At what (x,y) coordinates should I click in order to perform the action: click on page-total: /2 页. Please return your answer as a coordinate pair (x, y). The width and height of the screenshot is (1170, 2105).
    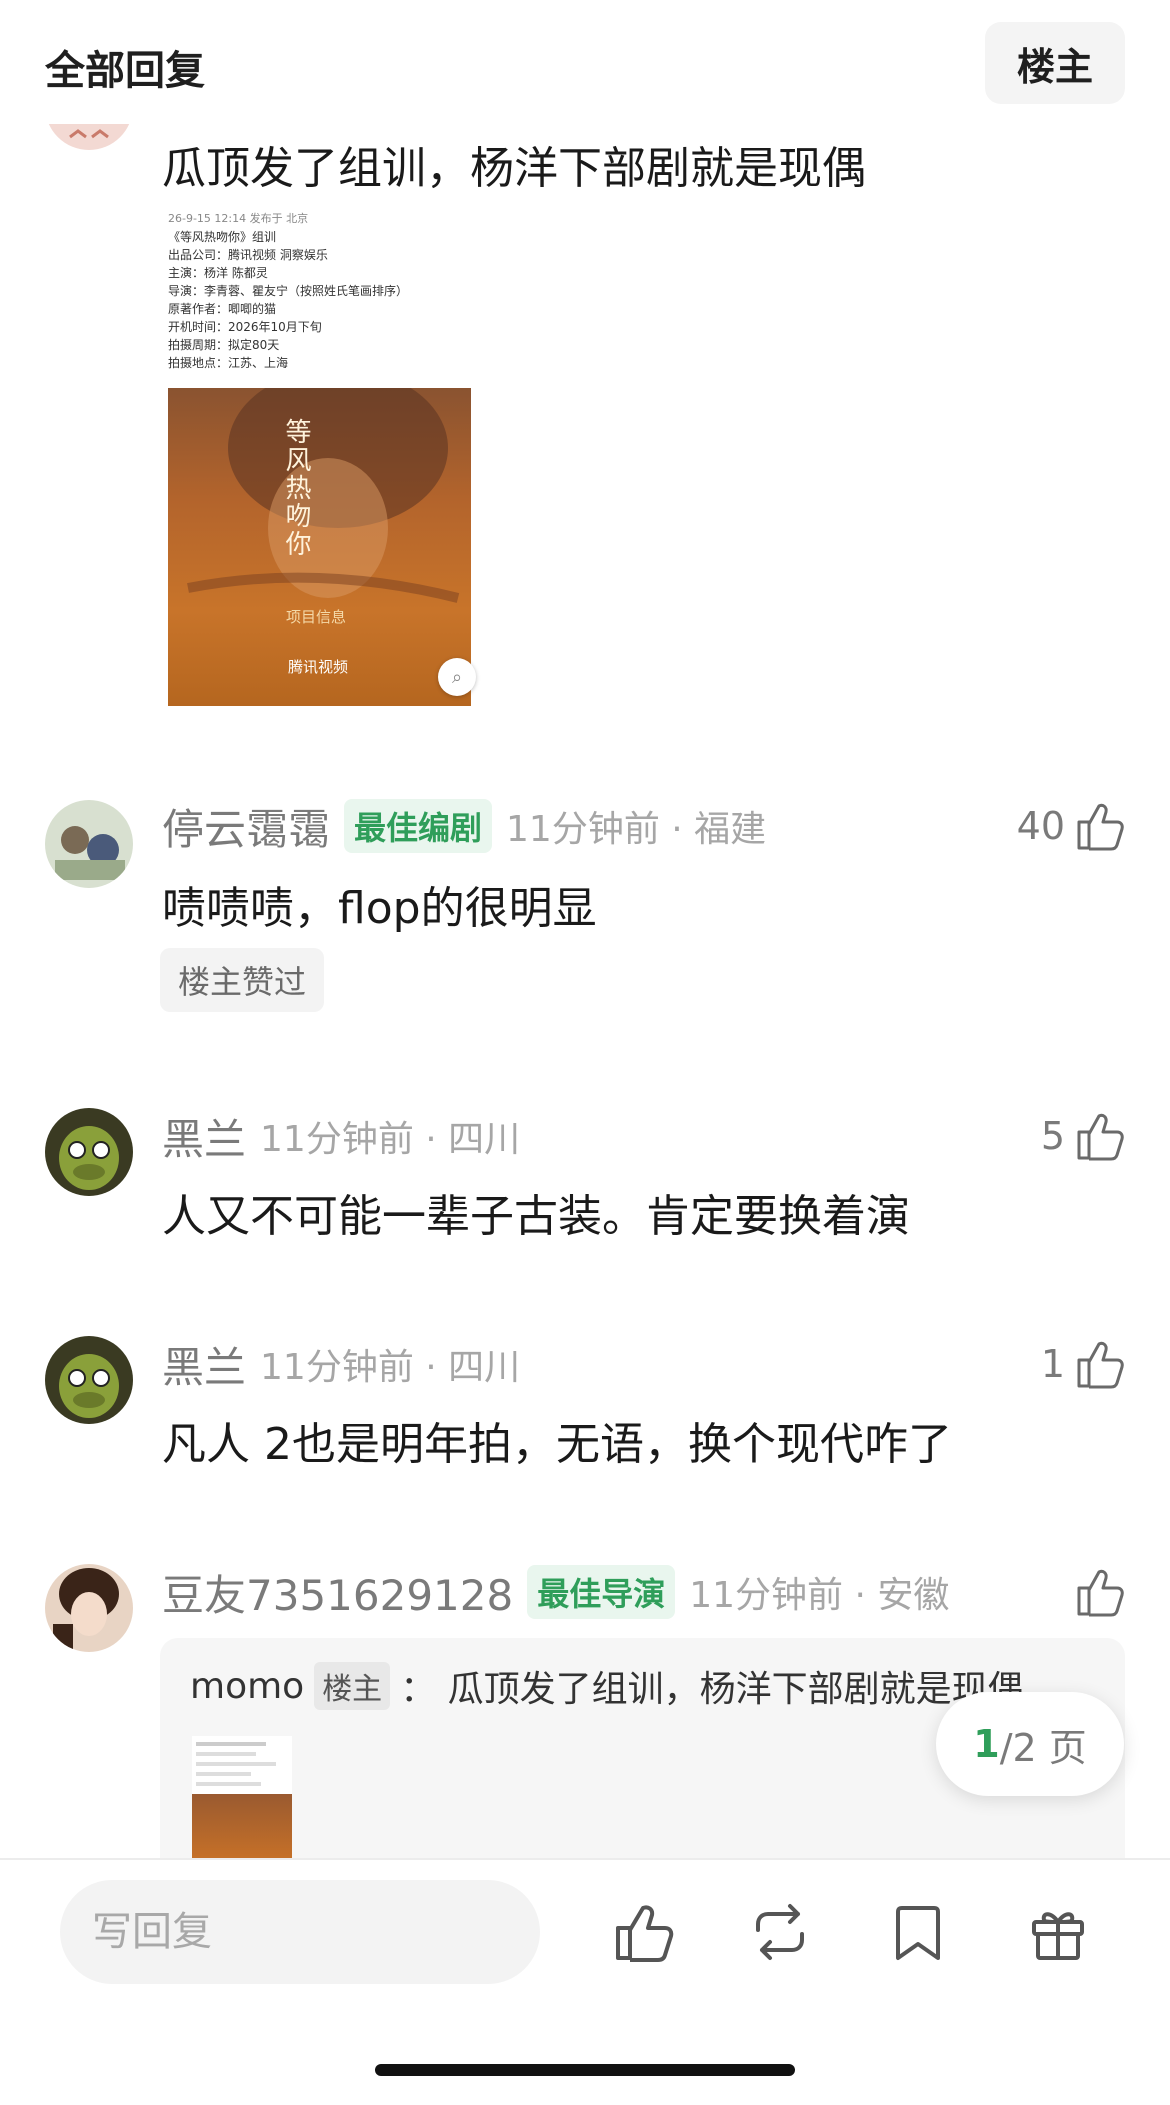
    Looking at the image, I should click on (1043, 1747).